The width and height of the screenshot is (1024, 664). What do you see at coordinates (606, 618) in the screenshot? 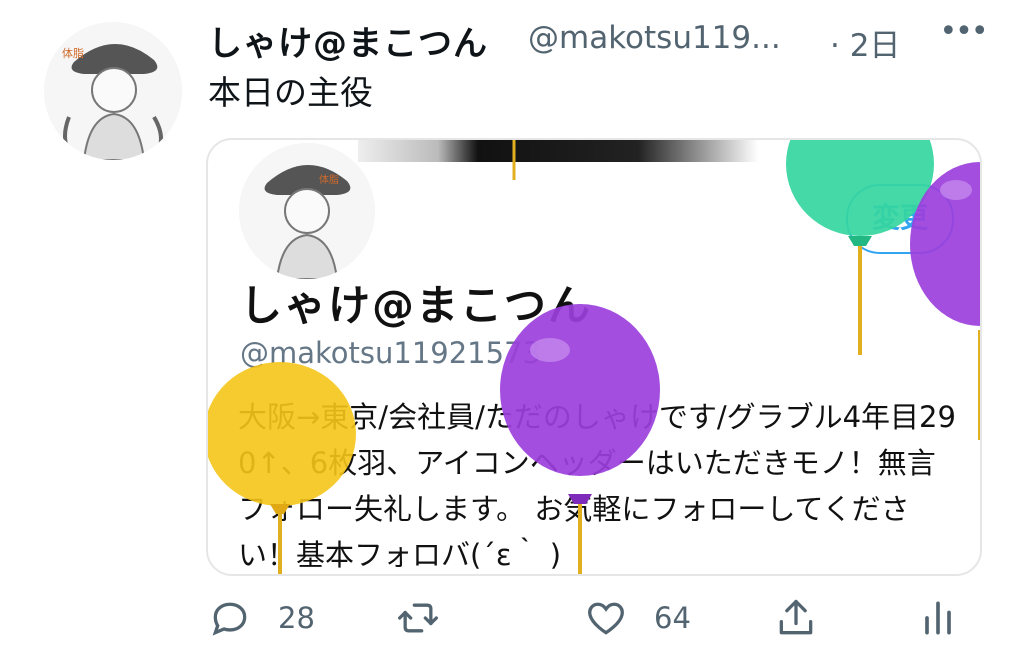
I see `like-icon` at bounding box center [606, 618].